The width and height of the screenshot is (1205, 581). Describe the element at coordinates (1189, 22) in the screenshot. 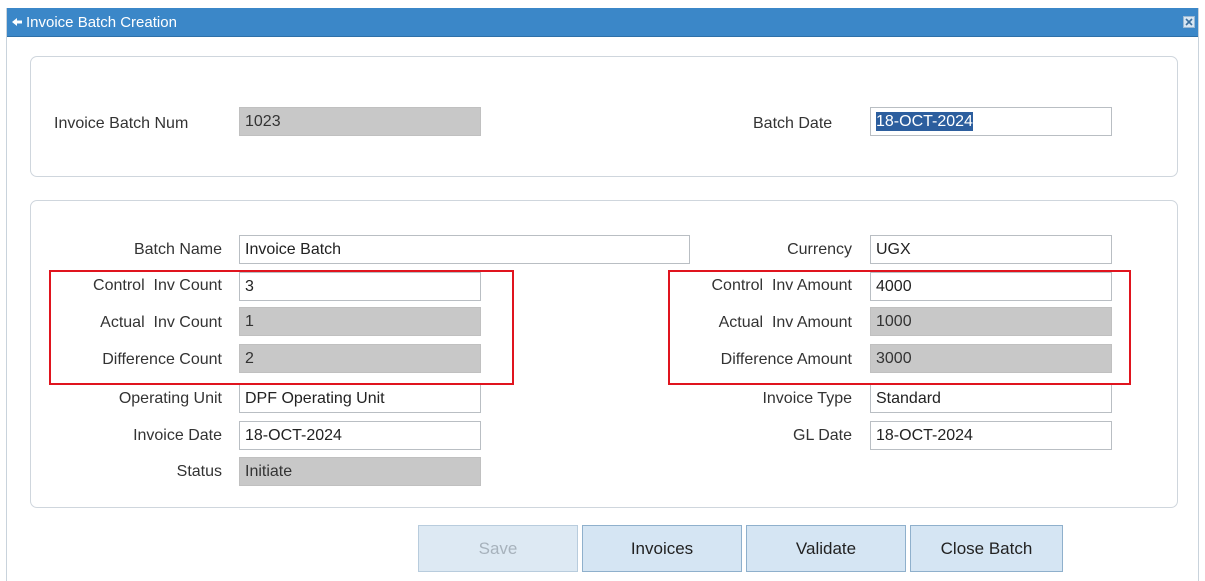

I see `close-x-icon` at that location.